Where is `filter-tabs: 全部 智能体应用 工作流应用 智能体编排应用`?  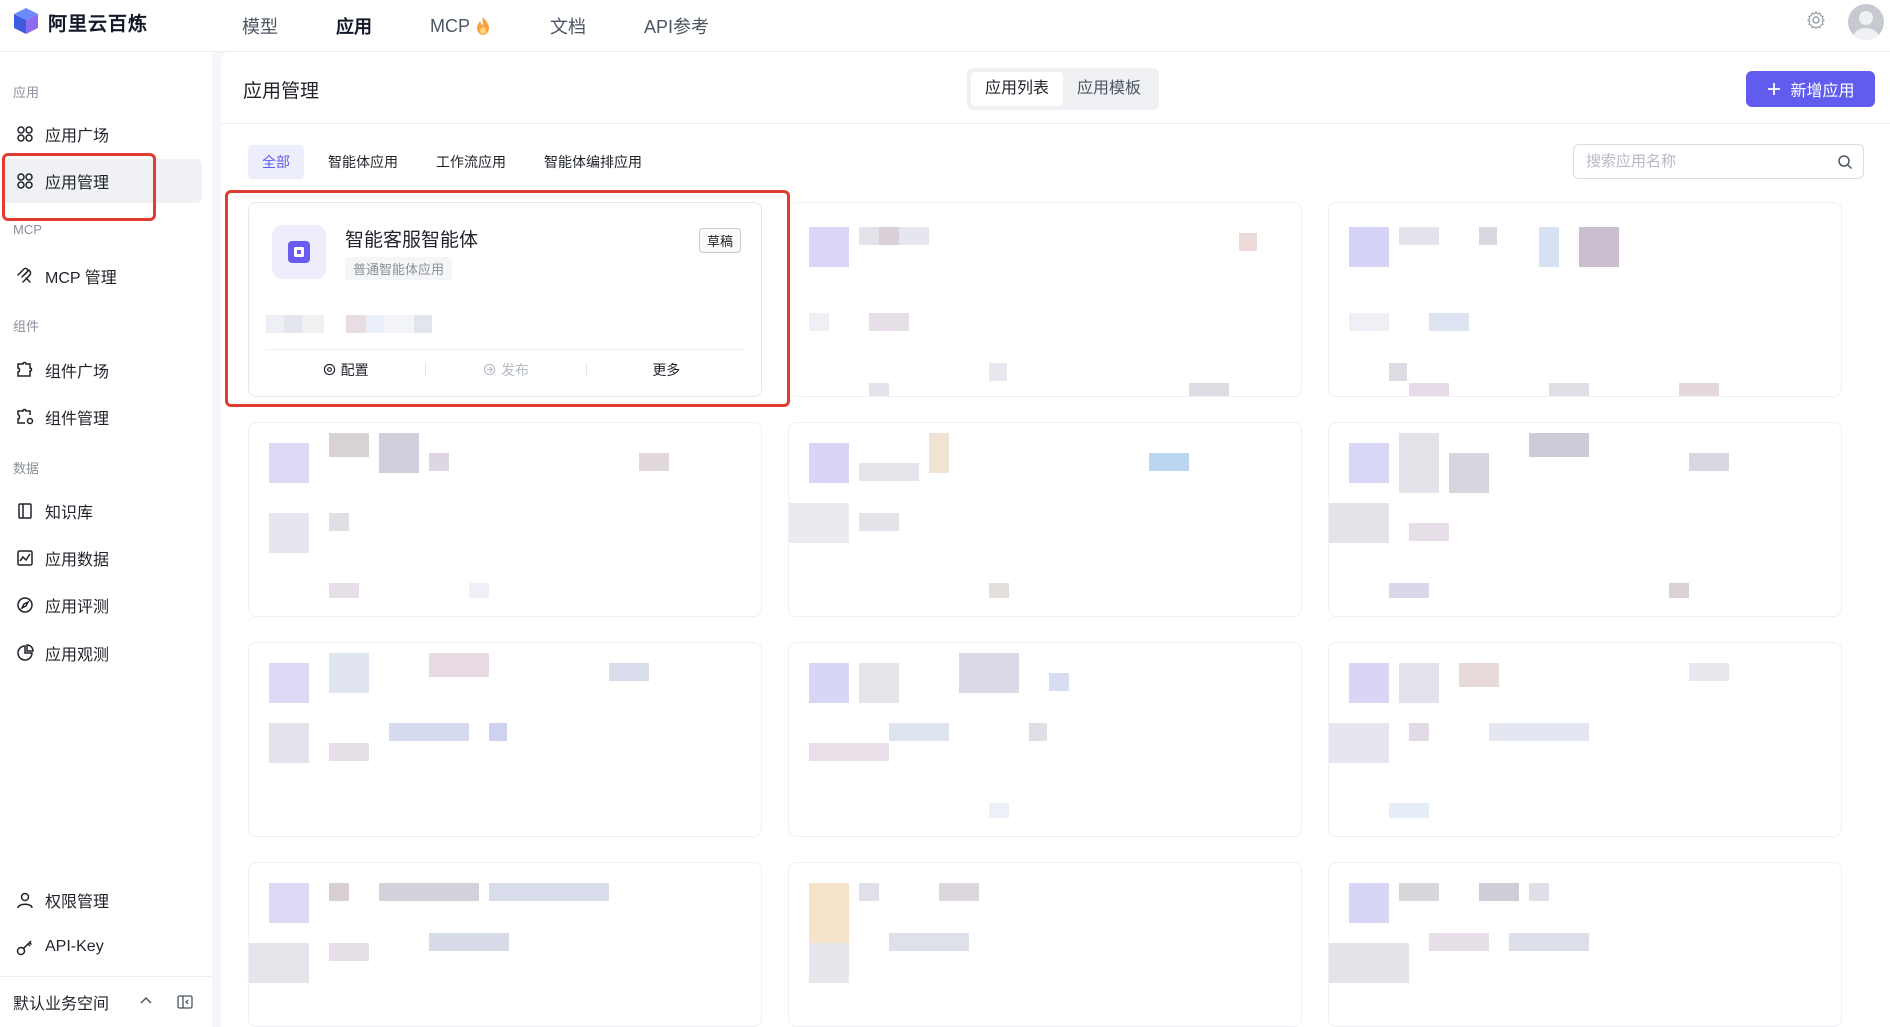
filter-tabs: 全部 智能体应用 工作流应用 智能体编排应用 is located at coordinates (457, 162).